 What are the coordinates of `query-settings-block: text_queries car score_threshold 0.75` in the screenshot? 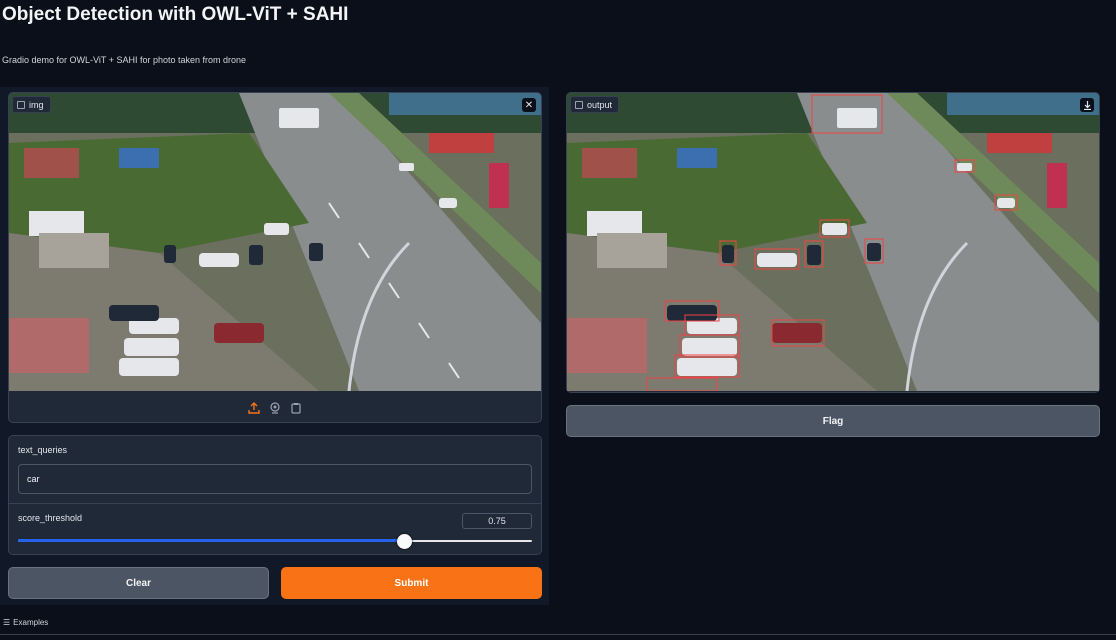 It's located at (275, 495).